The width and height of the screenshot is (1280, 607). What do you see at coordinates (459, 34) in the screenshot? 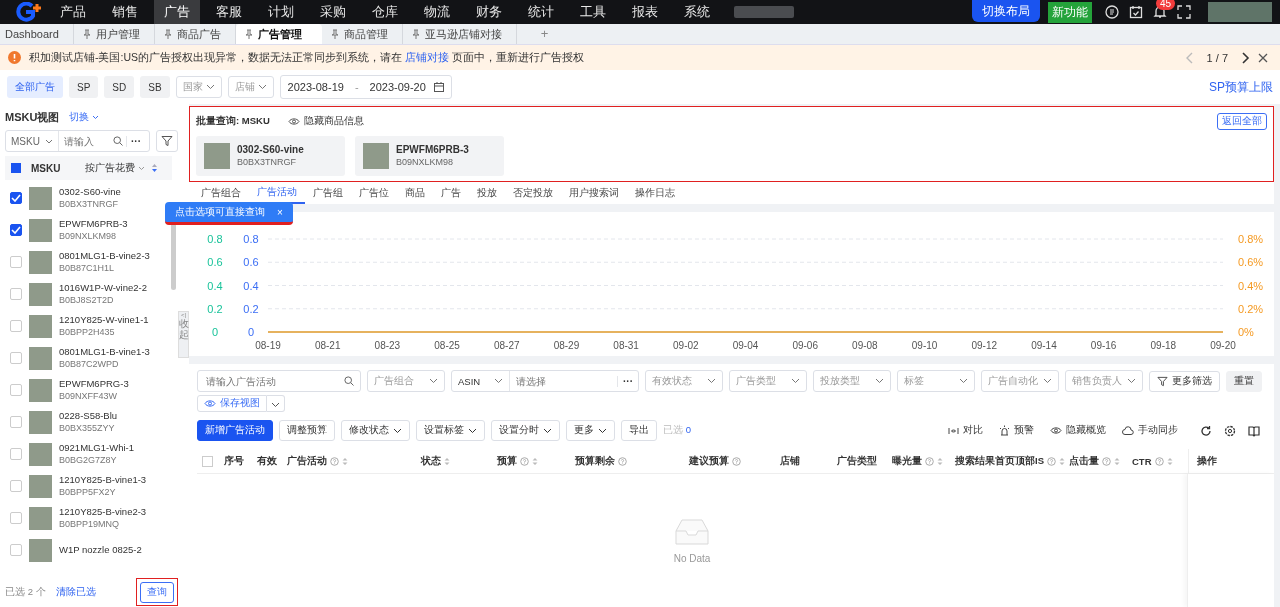
I see `page-tab: 亚马逊店铺对接` at bounding box center [459, 34].